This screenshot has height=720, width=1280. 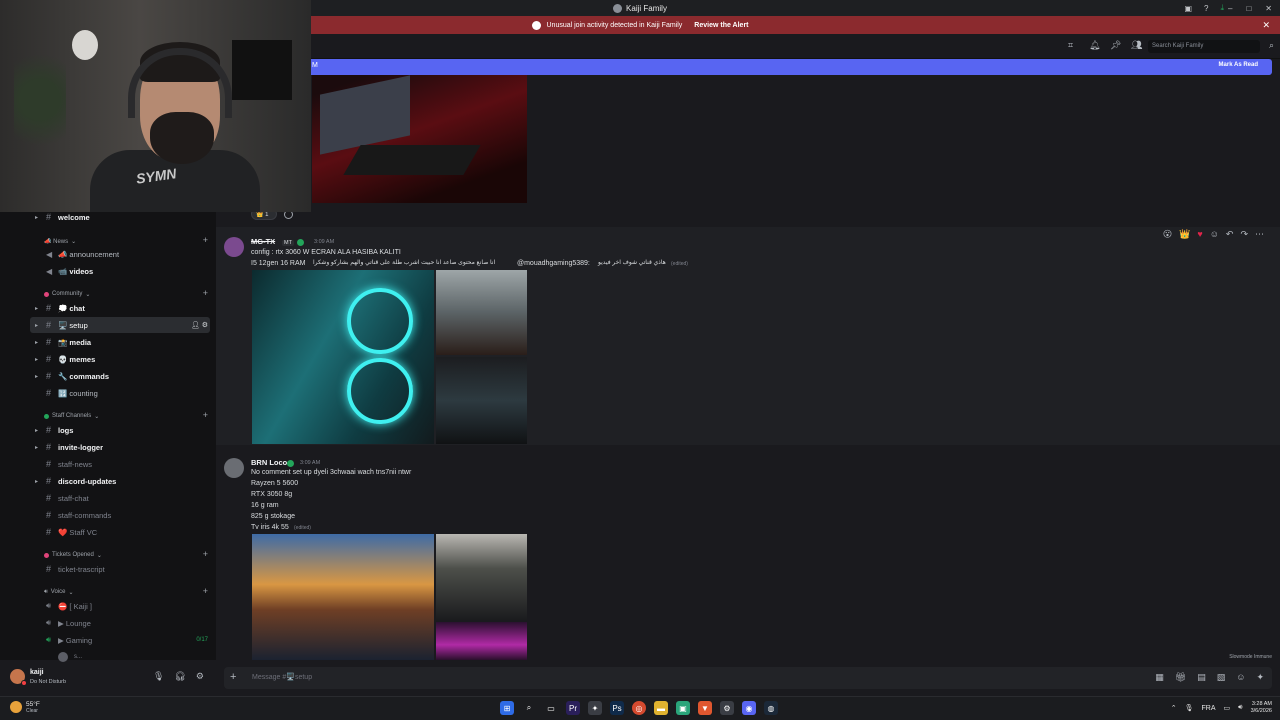 I want to click on channel-memes: ▸ # 💀 memes, so click(x=108, y=359).